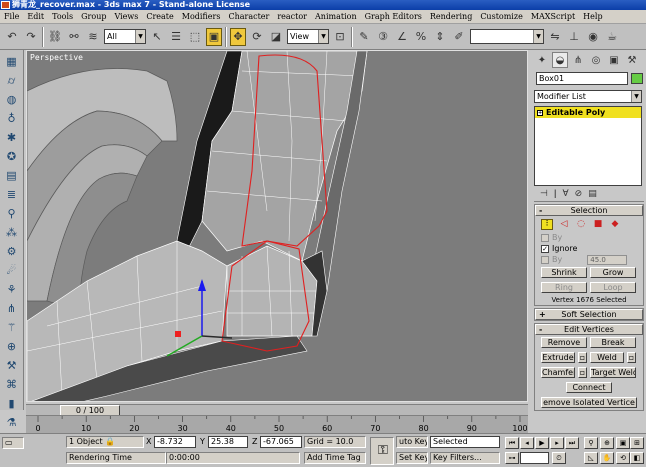  Describe the element at coordinates (613, 372) in the screenshot. I see `target-weld-button: Target Weld` at that location.